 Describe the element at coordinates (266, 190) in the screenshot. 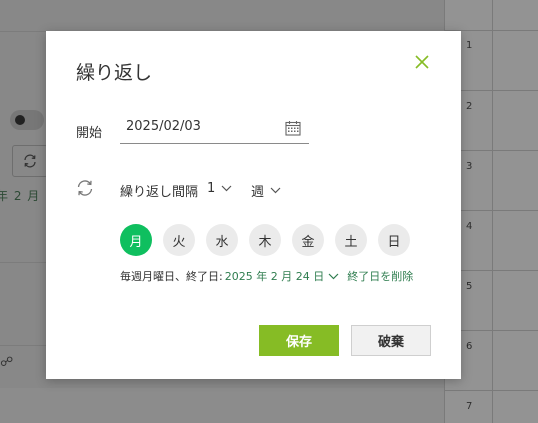

I see `unit-dropdown: 週` at that location.